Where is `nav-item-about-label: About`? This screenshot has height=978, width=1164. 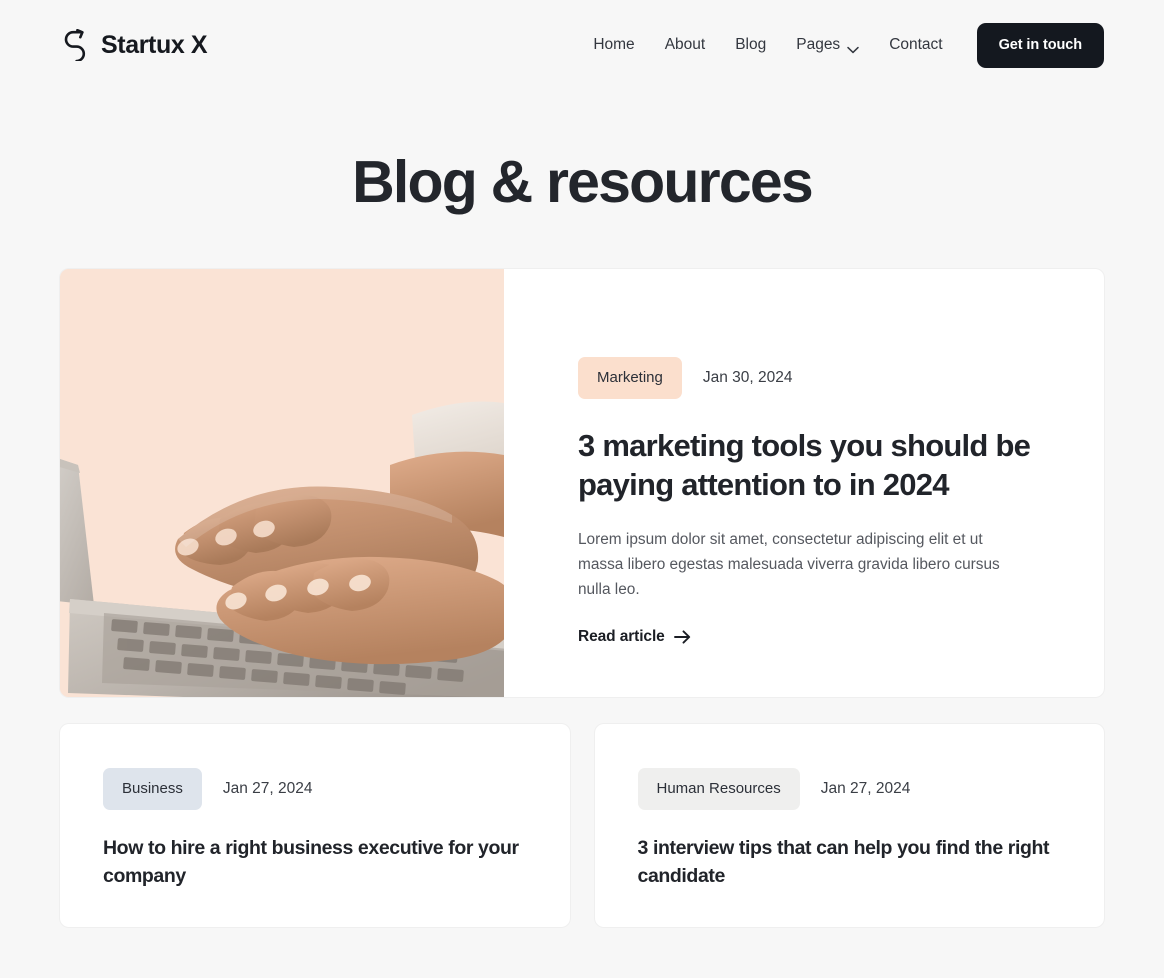
nav-item-about-label: About is located at coordinates (685, 44).